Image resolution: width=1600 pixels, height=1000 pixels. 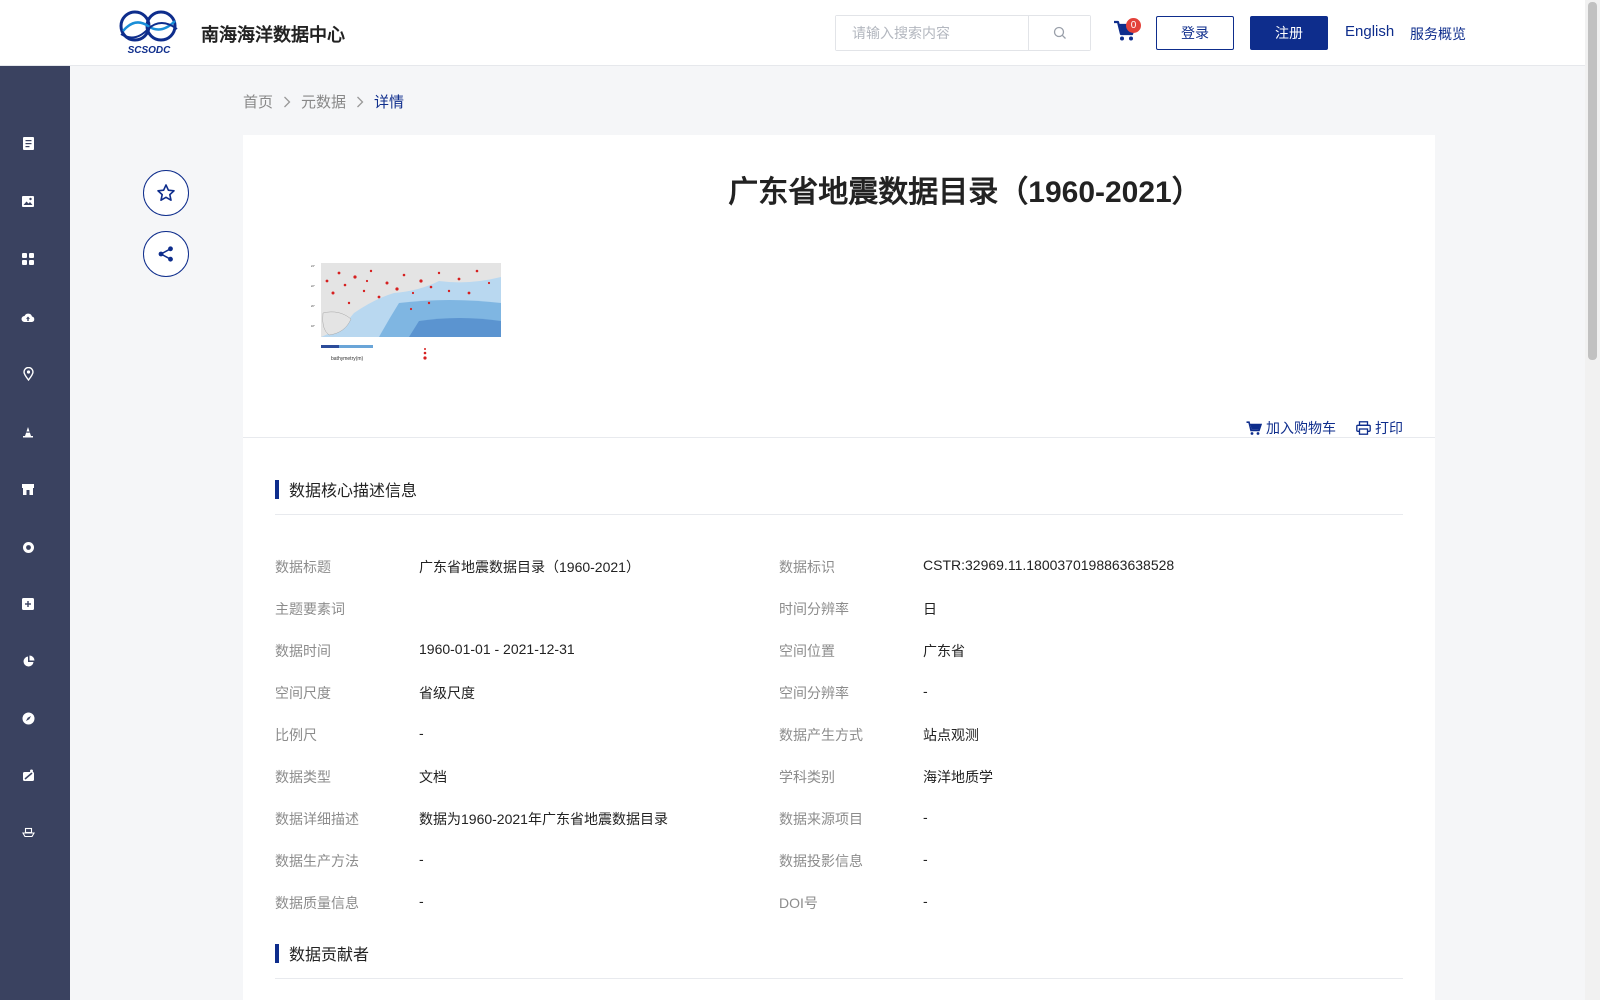 What do you see at coordinates (313, 286) in the screenshot?
I see `svg-text: 22°` at bounding box center [313, 286].